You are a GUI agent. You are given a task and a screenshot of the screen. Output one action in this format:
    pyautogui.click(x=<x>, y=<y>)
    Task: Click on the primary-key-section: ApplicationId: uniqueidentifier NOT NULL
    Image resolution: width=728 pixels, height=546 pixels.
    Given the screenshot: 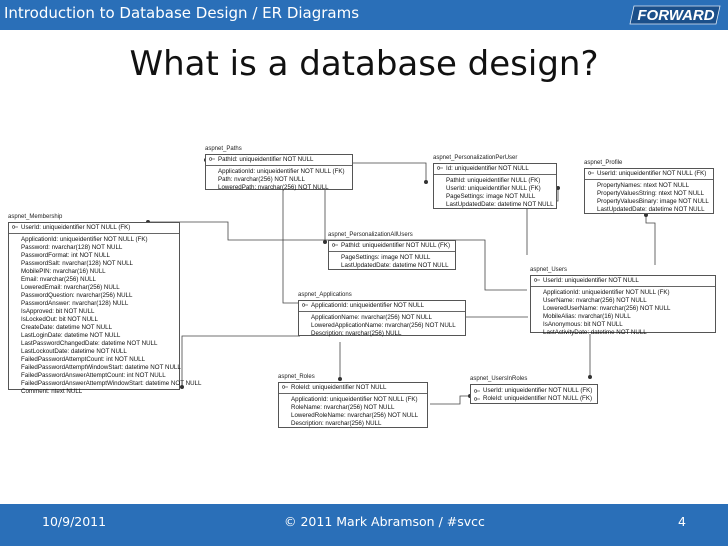 What is the action you would take?
    pyautogui.click(x=382, y=306)
    